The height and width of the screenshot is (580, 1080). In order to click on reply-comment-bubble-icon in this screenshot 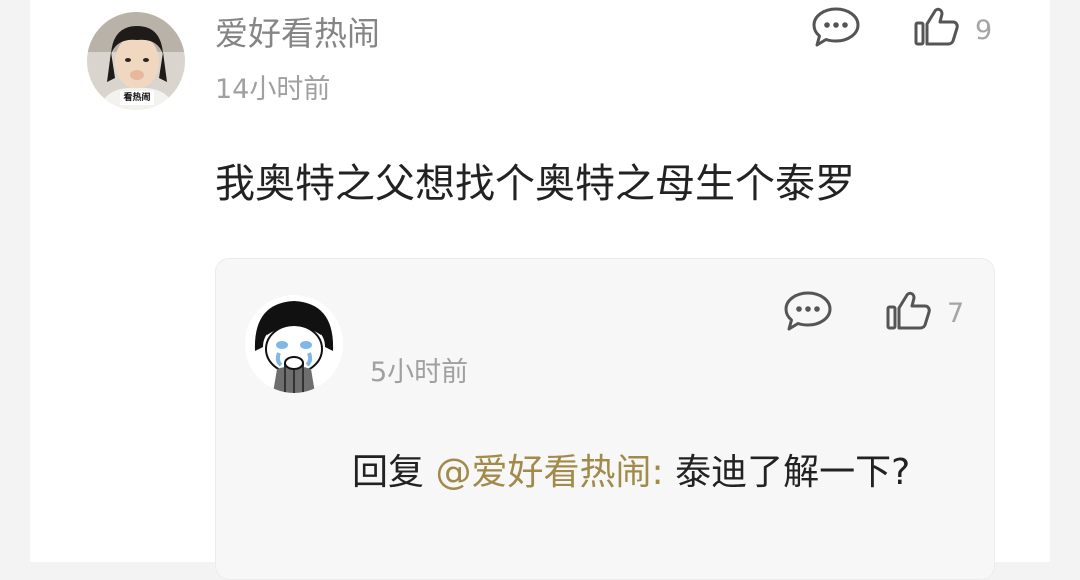, I will do `click(808, 311)`.